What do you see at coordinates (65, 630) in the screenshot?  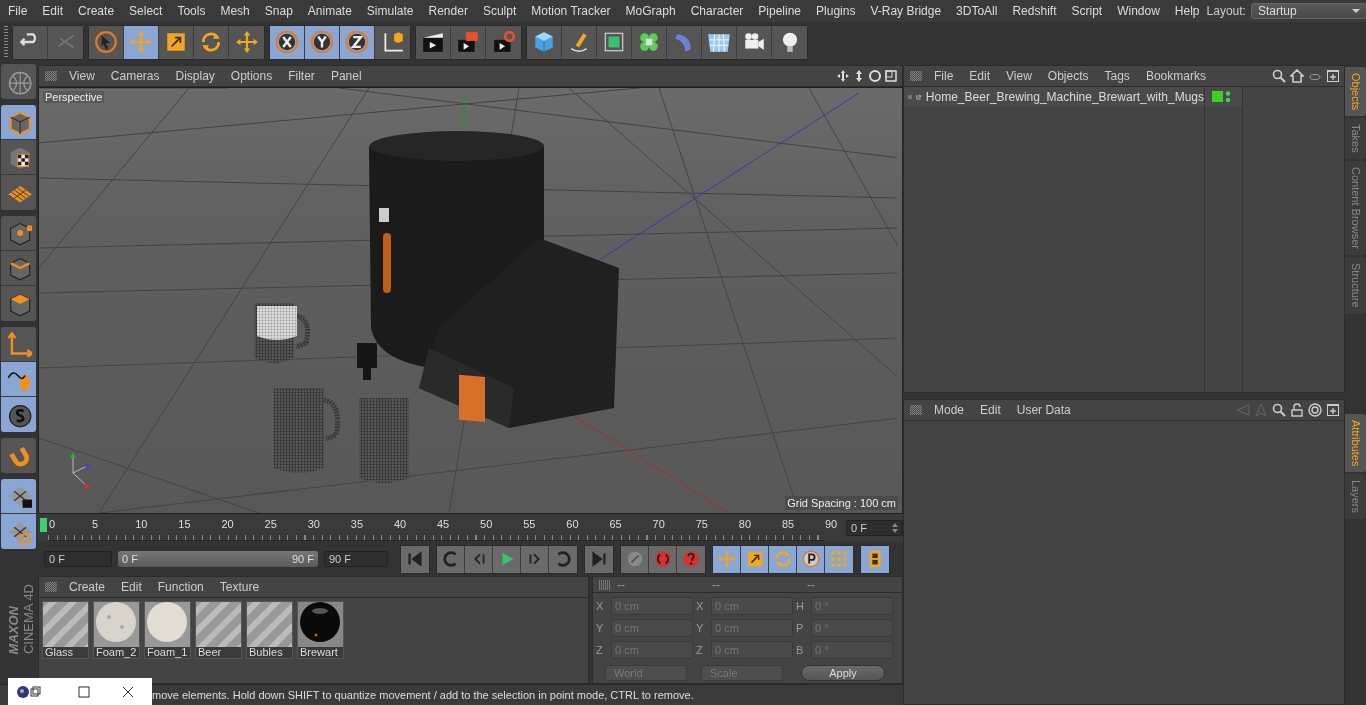 I see `material-item: Glass` at bounding box center [65, 630].